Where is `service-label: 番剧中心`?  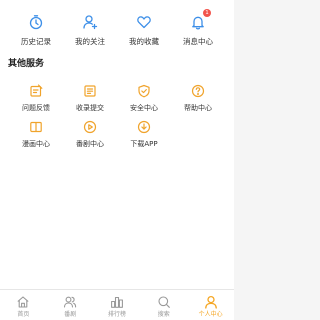
service-label: 番剧中心 is located at coordinates (90, 144).